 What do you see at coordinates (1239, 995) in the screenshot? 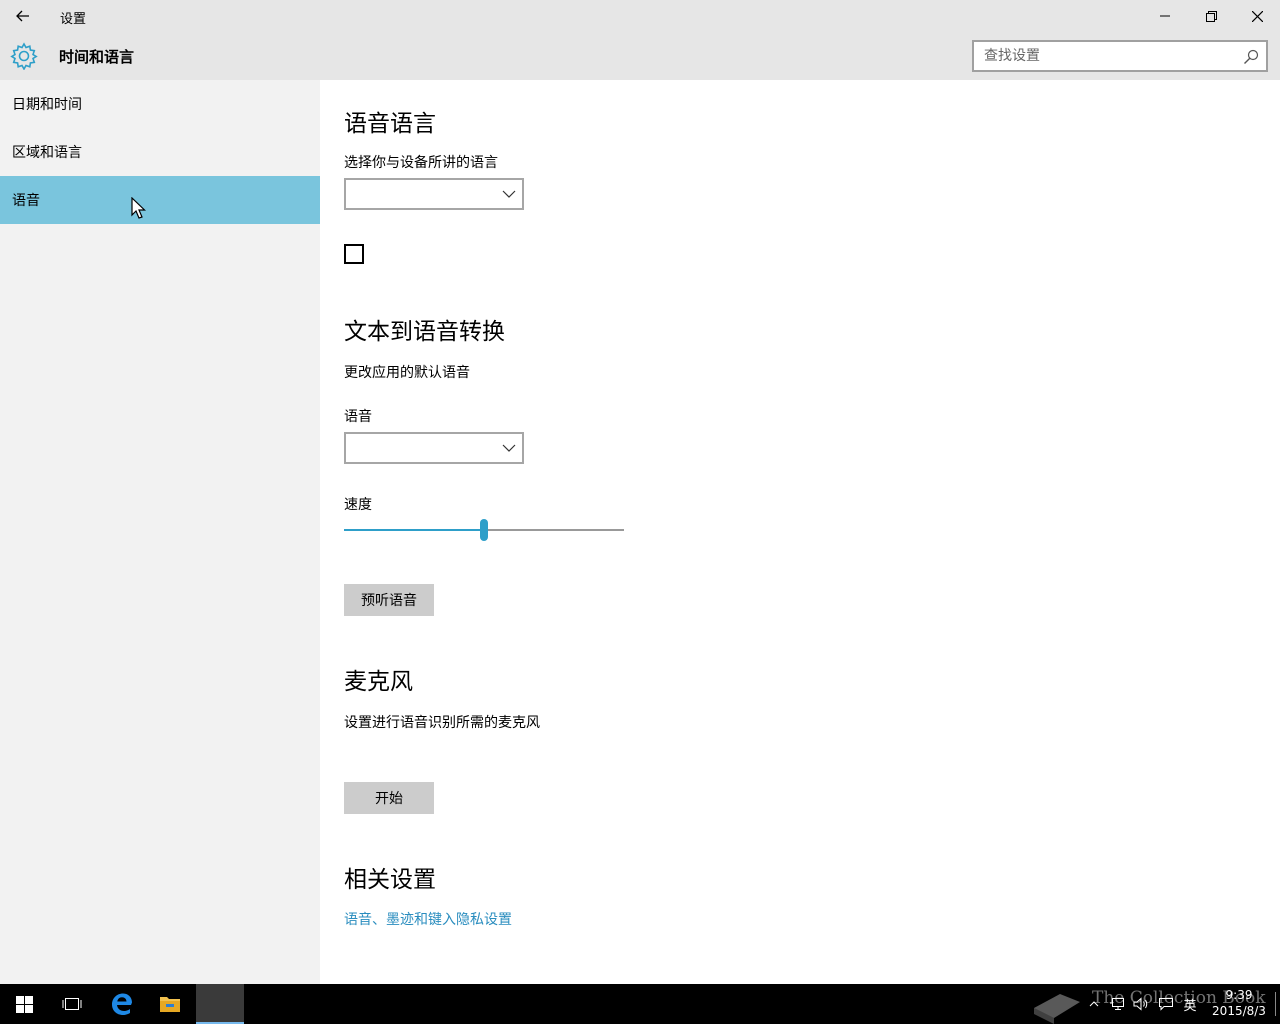
I see `clock-time: 9:39` at bounding box center [1239, 995].